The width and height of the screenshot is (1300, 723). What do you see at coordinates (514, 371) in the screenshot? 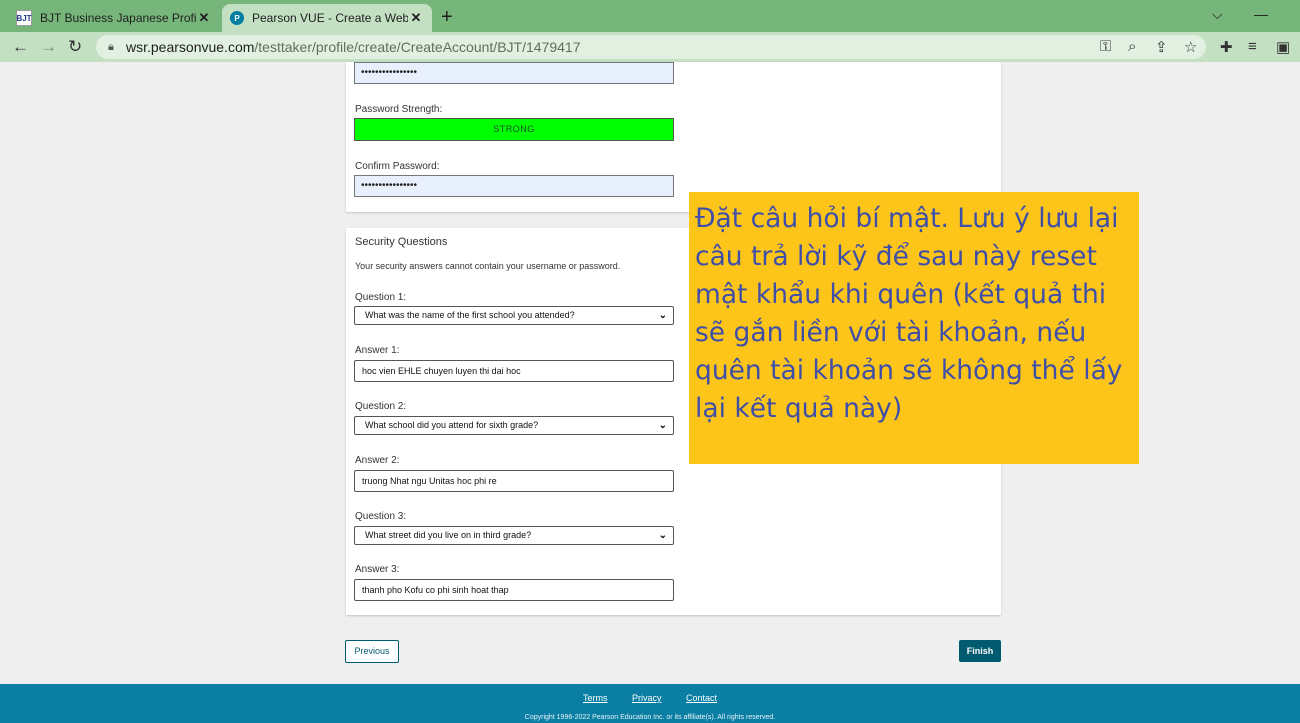
I see `answer-1-field: hoc vien EHLE chuyen luyen thi dai hoc` at bounding box center [514, 371].